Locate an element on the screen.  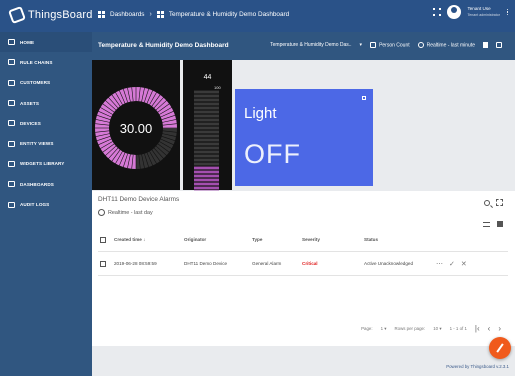
entity-alias-icon is located at coordinates (373, 45).